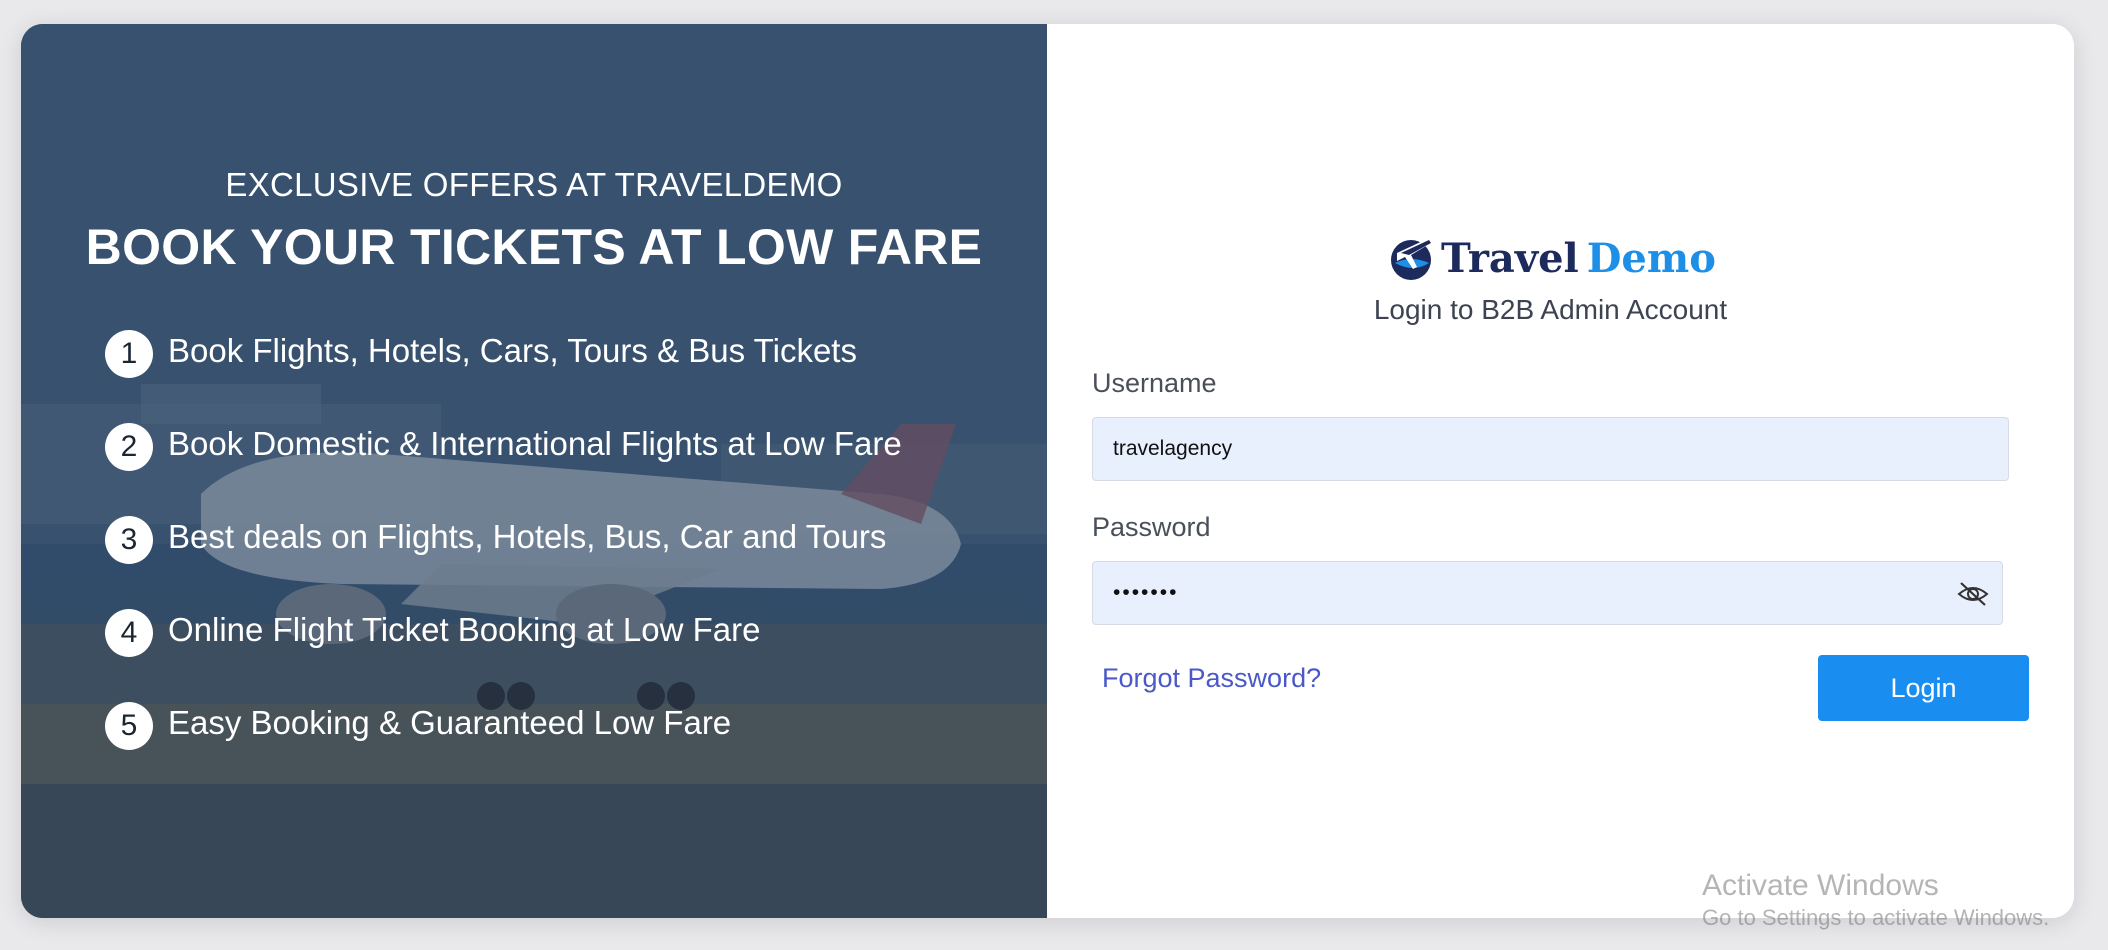 The height and width of the screenshot is (950, 2108). Describe the element at coordinates (1550, 309) in the screenshot. I see `login-subtitle: Login to B2B Admin Account` at that location.